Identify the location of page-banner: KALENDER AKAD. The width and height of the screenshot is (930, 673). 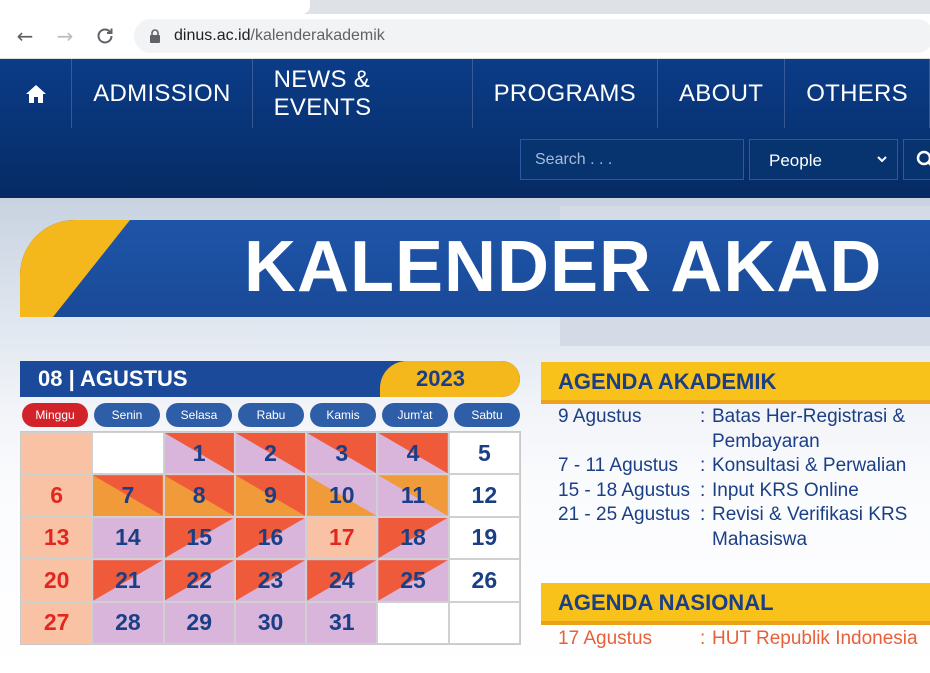
(475, 268).